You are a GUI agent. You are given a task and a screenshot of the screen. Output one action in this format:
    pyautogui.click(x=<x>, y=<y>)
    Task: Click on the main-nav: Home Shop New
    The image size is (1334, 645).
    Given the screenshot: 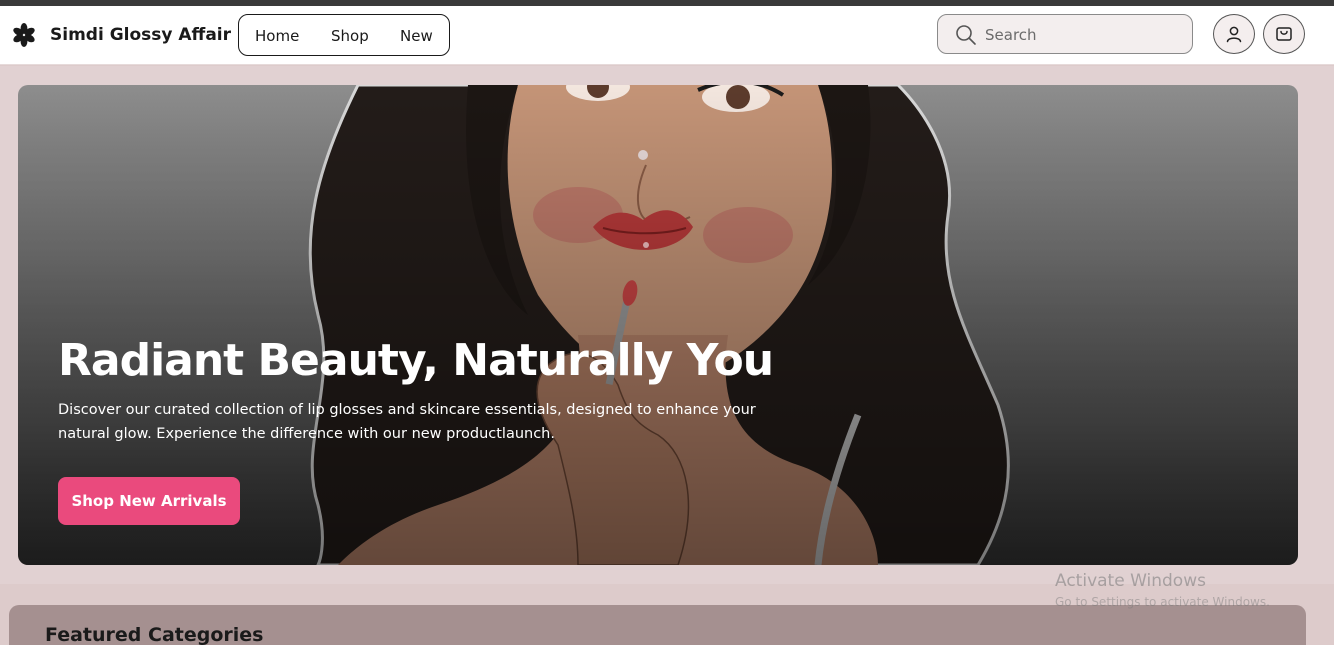 What is the action you would take?
    pyautogui.click(x=344, y=35)
    